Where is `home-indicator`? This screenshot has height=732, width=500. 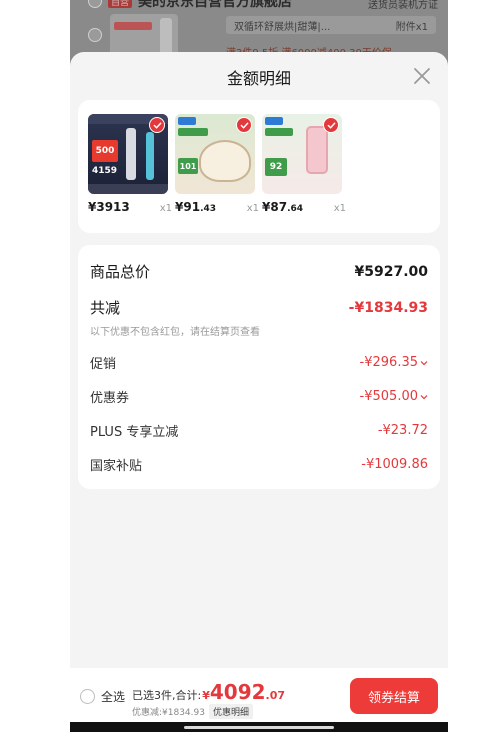 home-indicator is located at coordinates (259, 727).